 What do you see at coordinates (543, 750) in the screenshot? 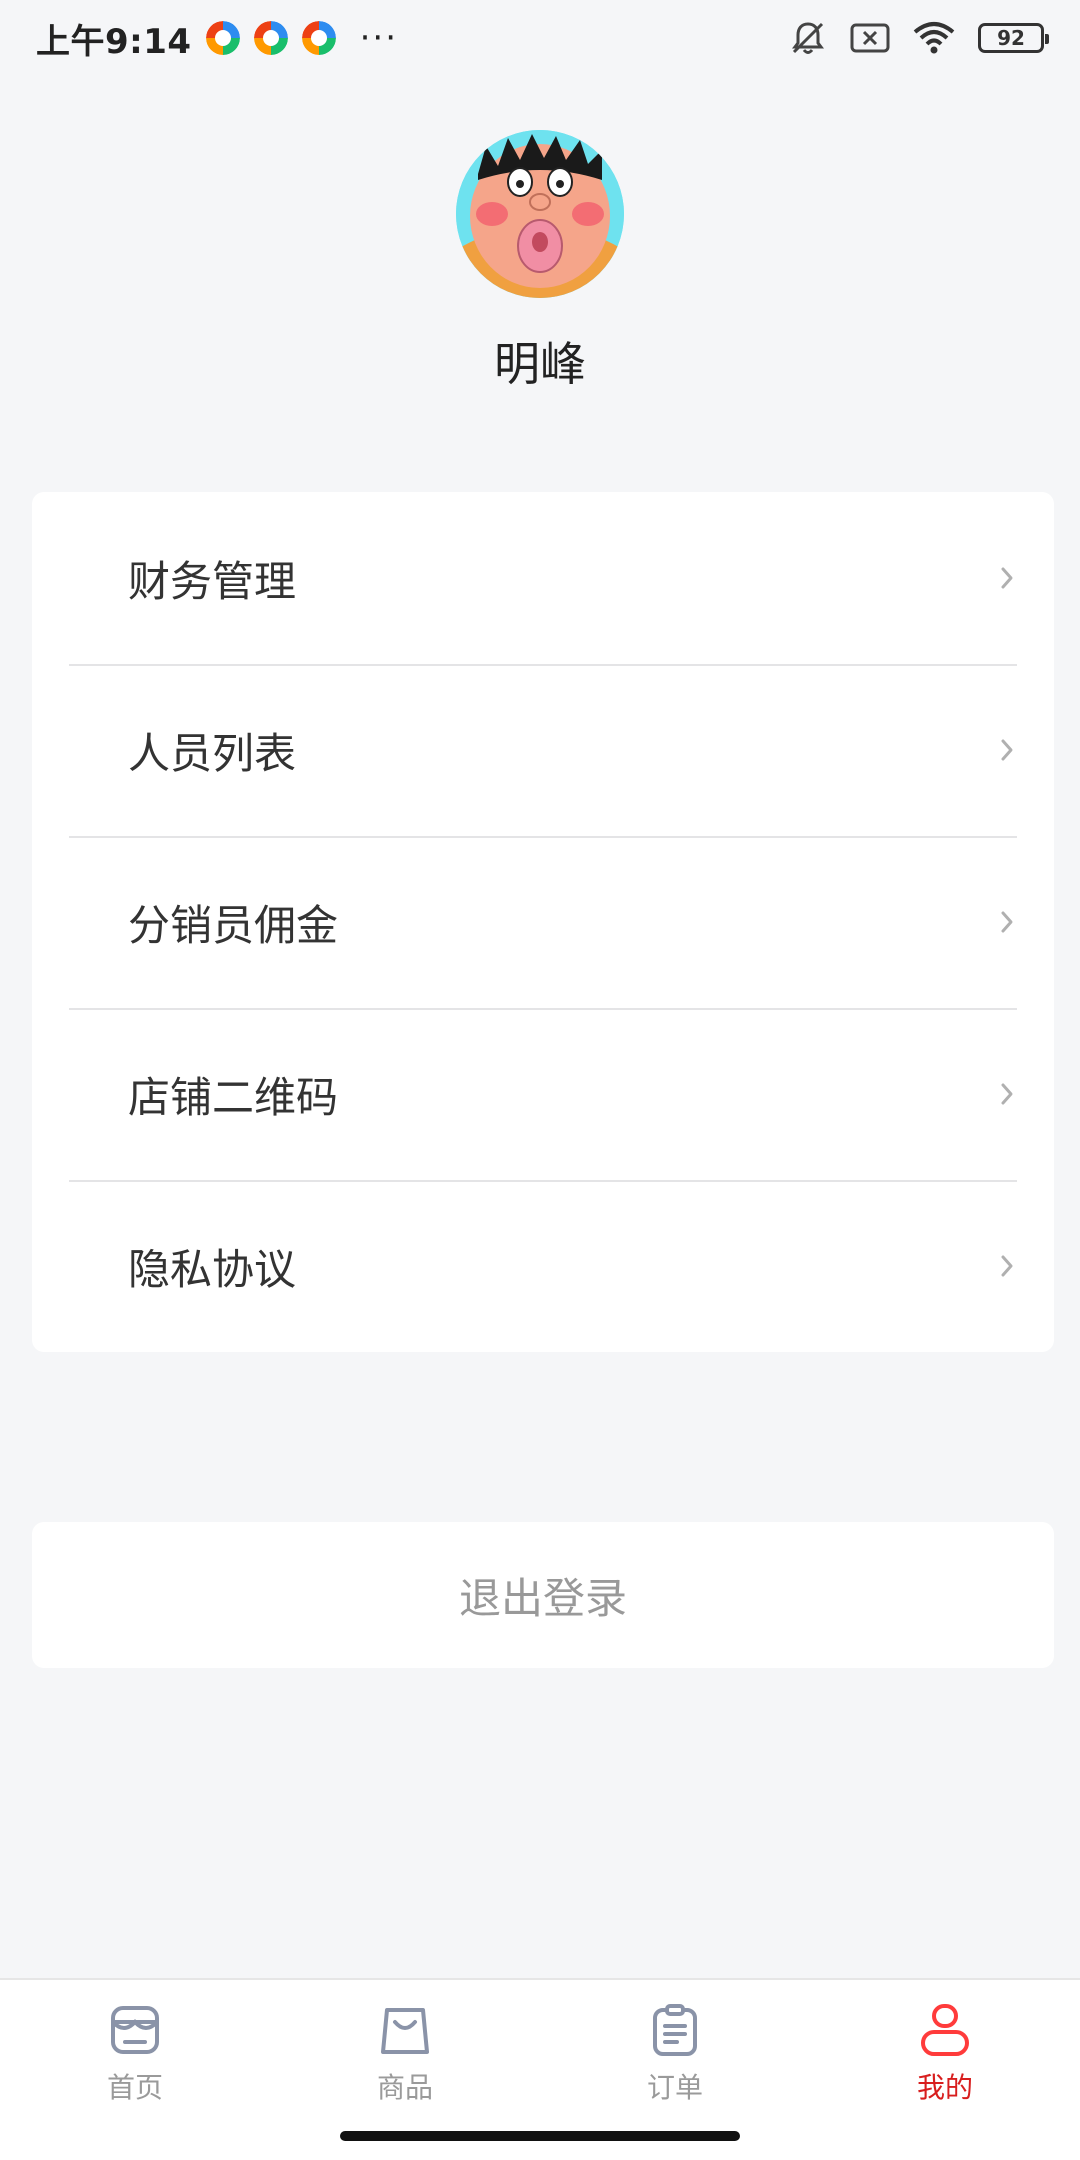
I see `menu-item-staff-list: 人员列表` at bounding box center [543, 750].